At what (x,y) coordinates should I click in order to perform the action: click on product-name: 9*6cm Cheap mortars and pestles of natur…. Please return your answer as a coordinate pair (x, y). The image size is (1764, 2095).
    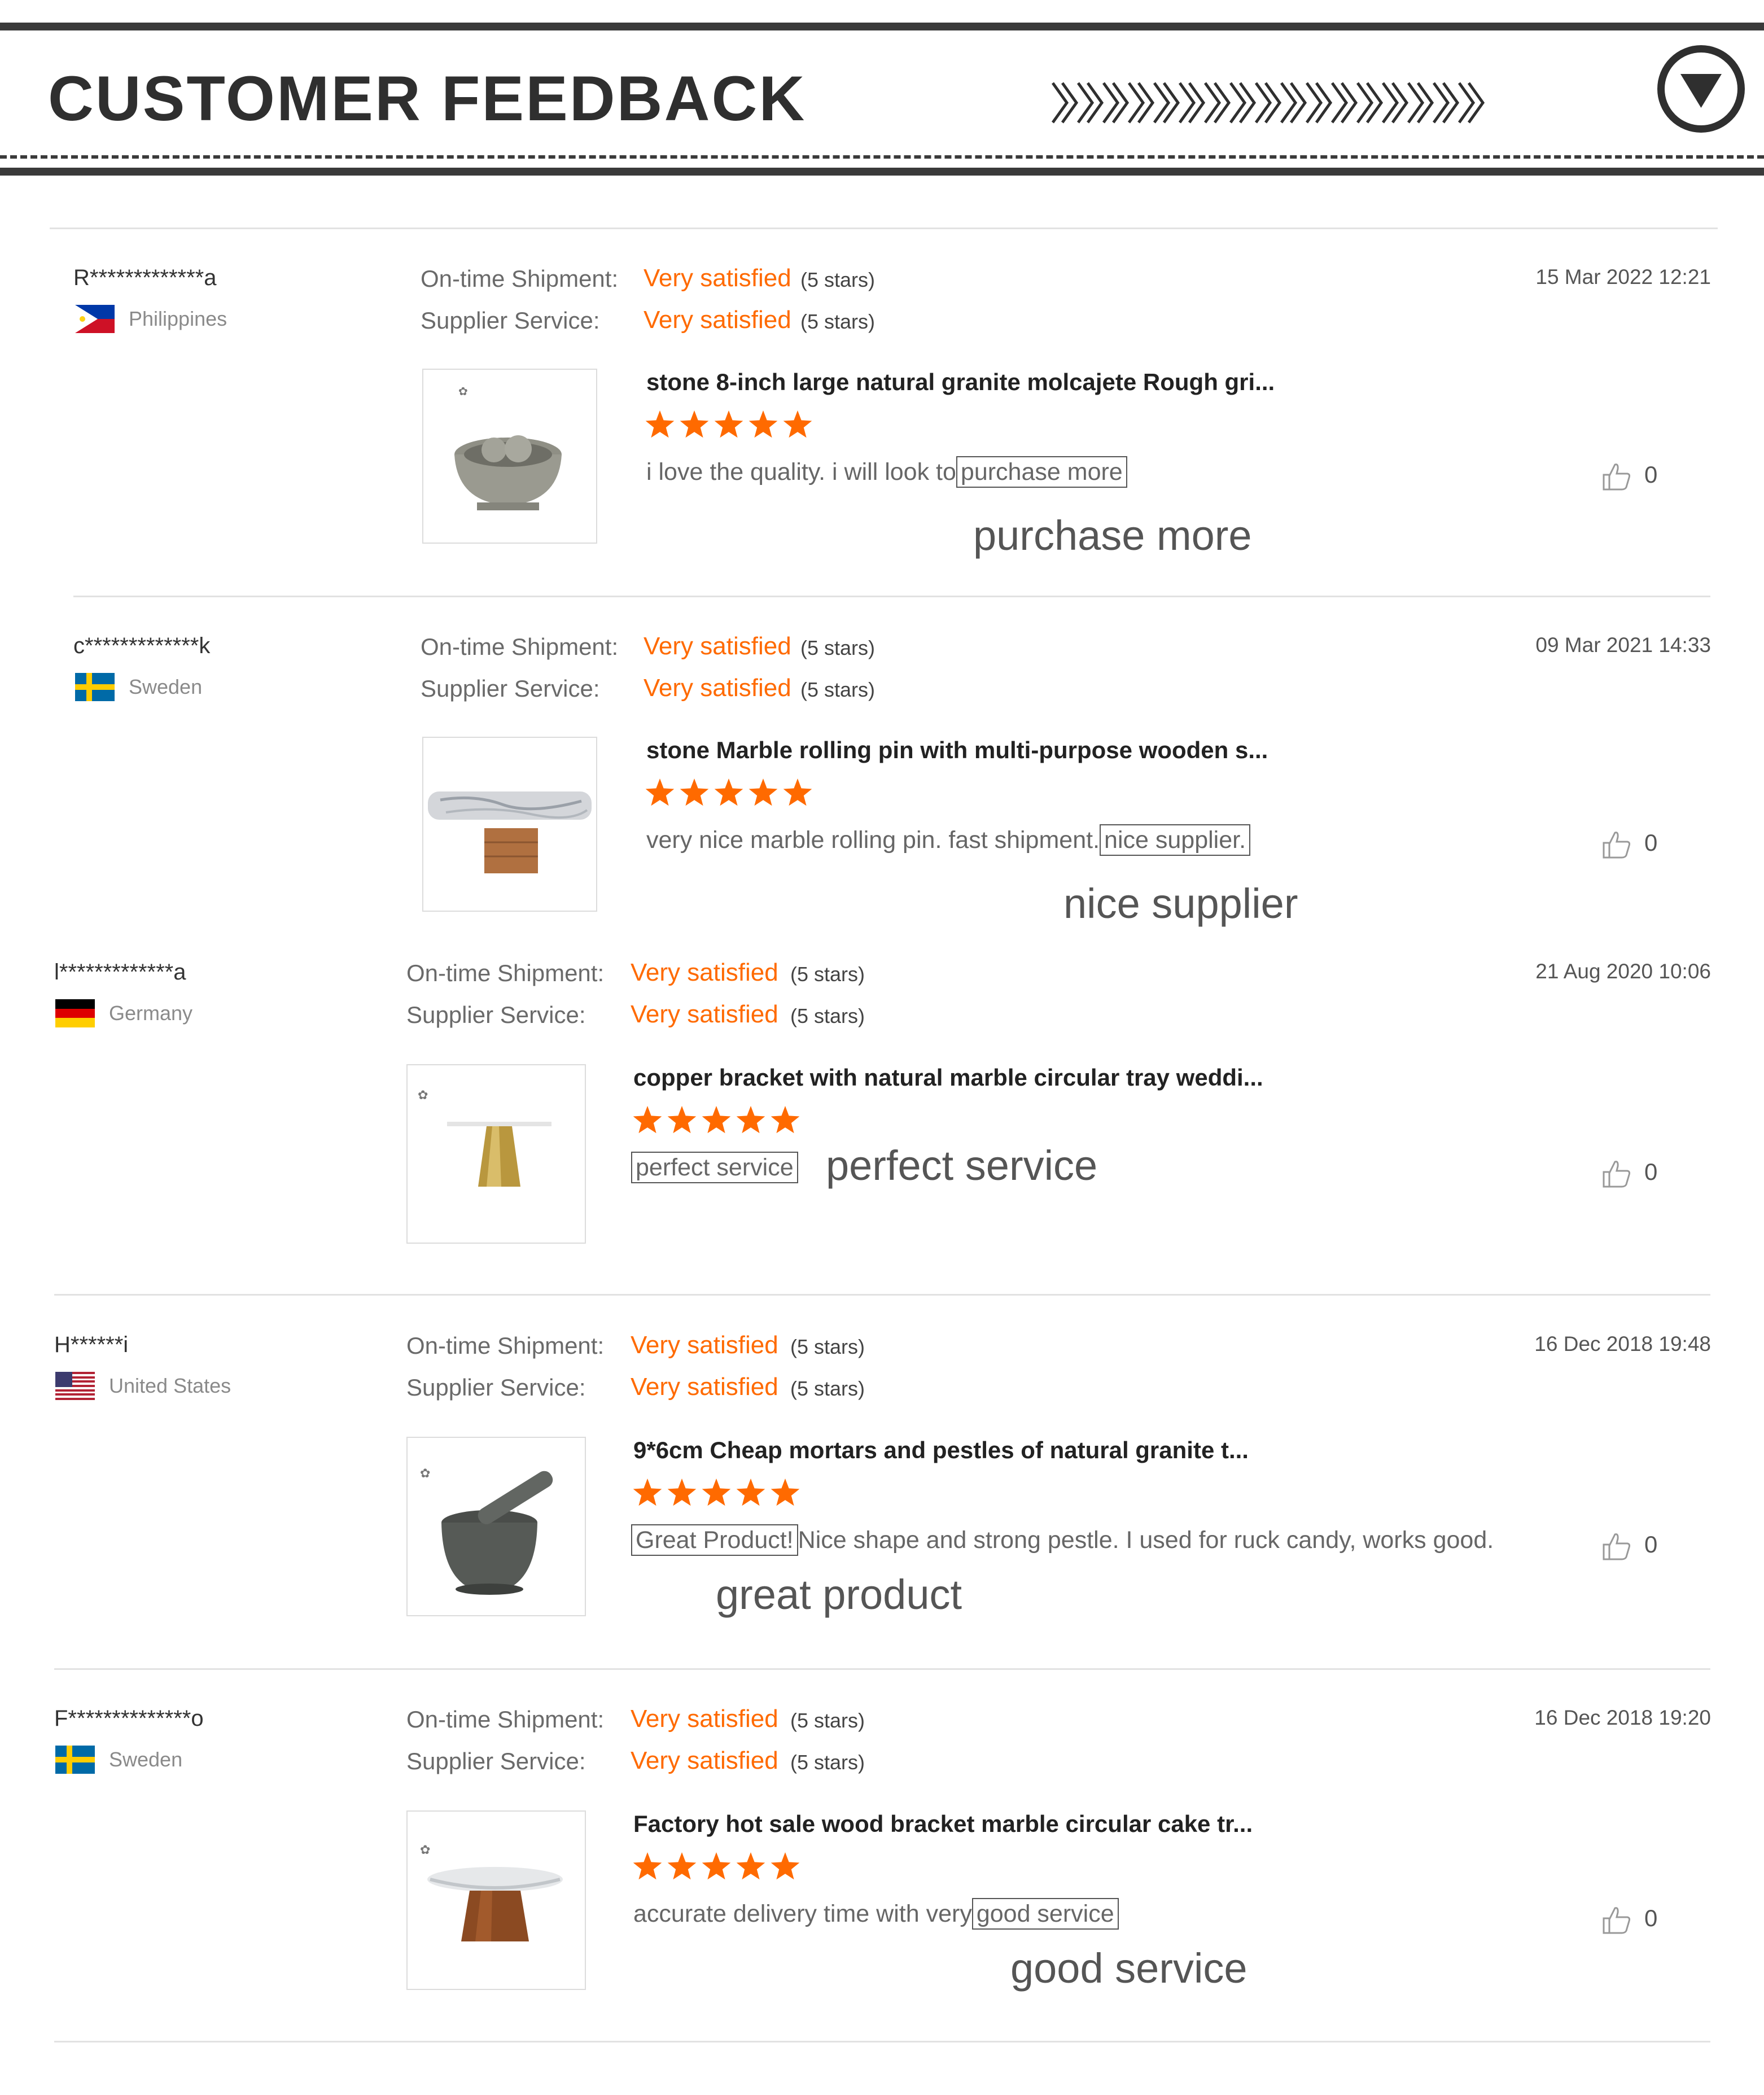
    Looking at the image, I should click on (941, 1450).